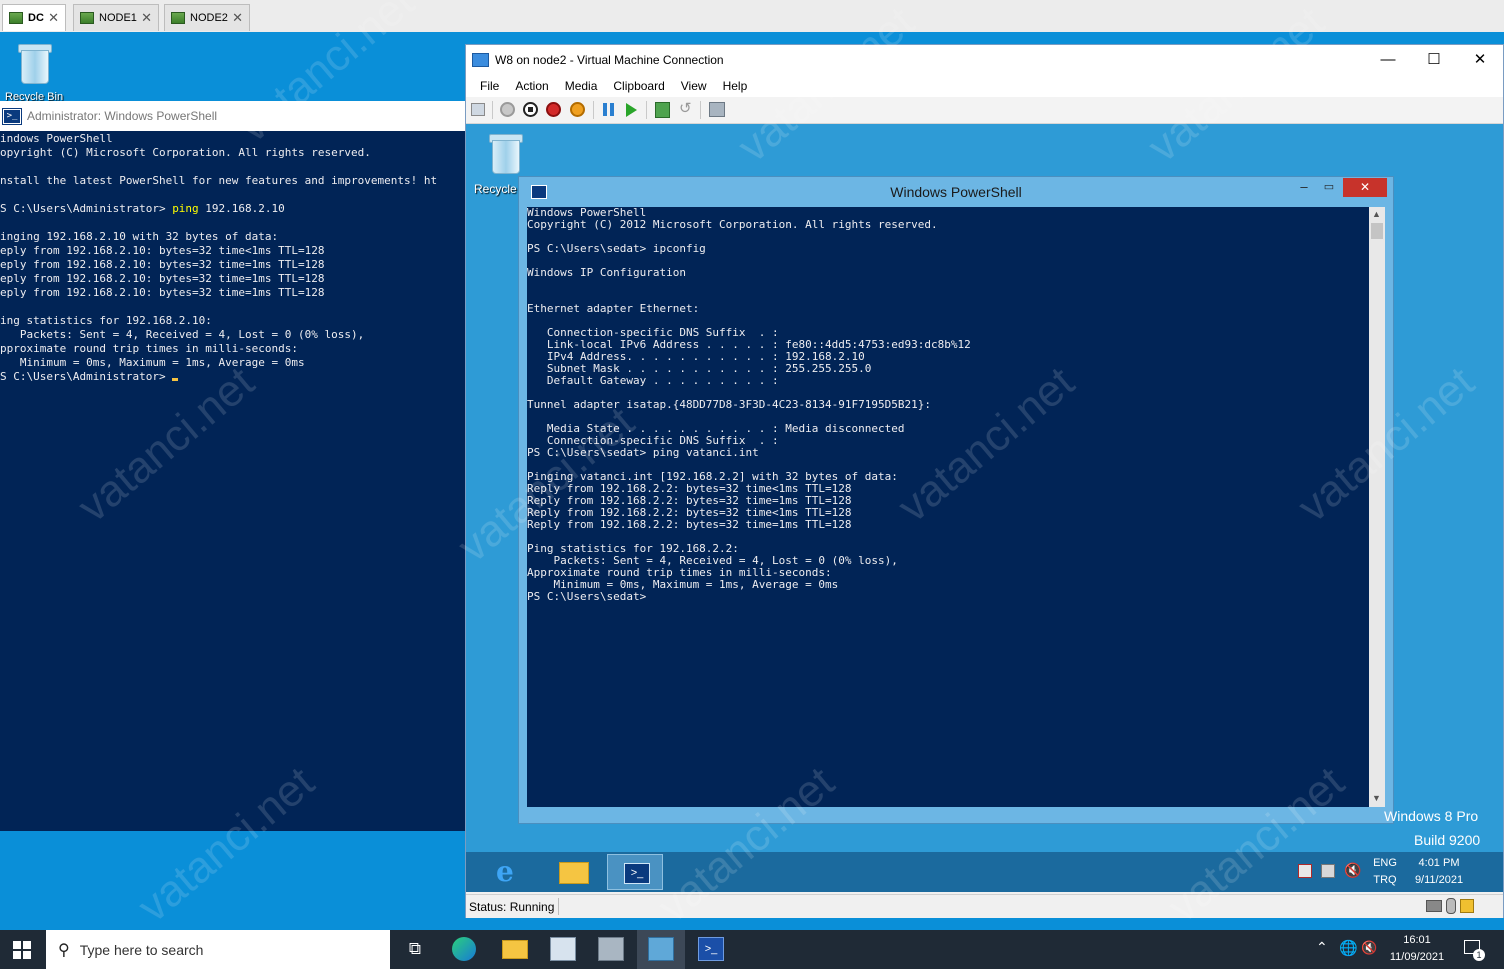  What do you see at coordinates (735, 86) in the screenshot?
I see `menu-help: Help` at bounding box center [735, 86].